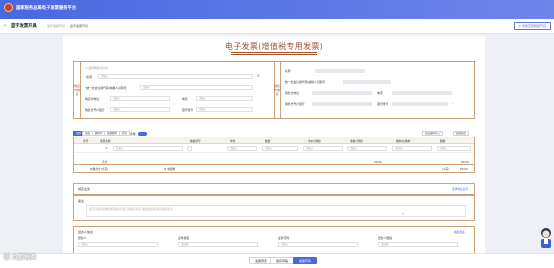 This screenshot has height=268, width=554. What do you see at coordinates (242, 148) in the screenshot?
I see `row-unit-input: 请输入` at bounding box center [242, 148].